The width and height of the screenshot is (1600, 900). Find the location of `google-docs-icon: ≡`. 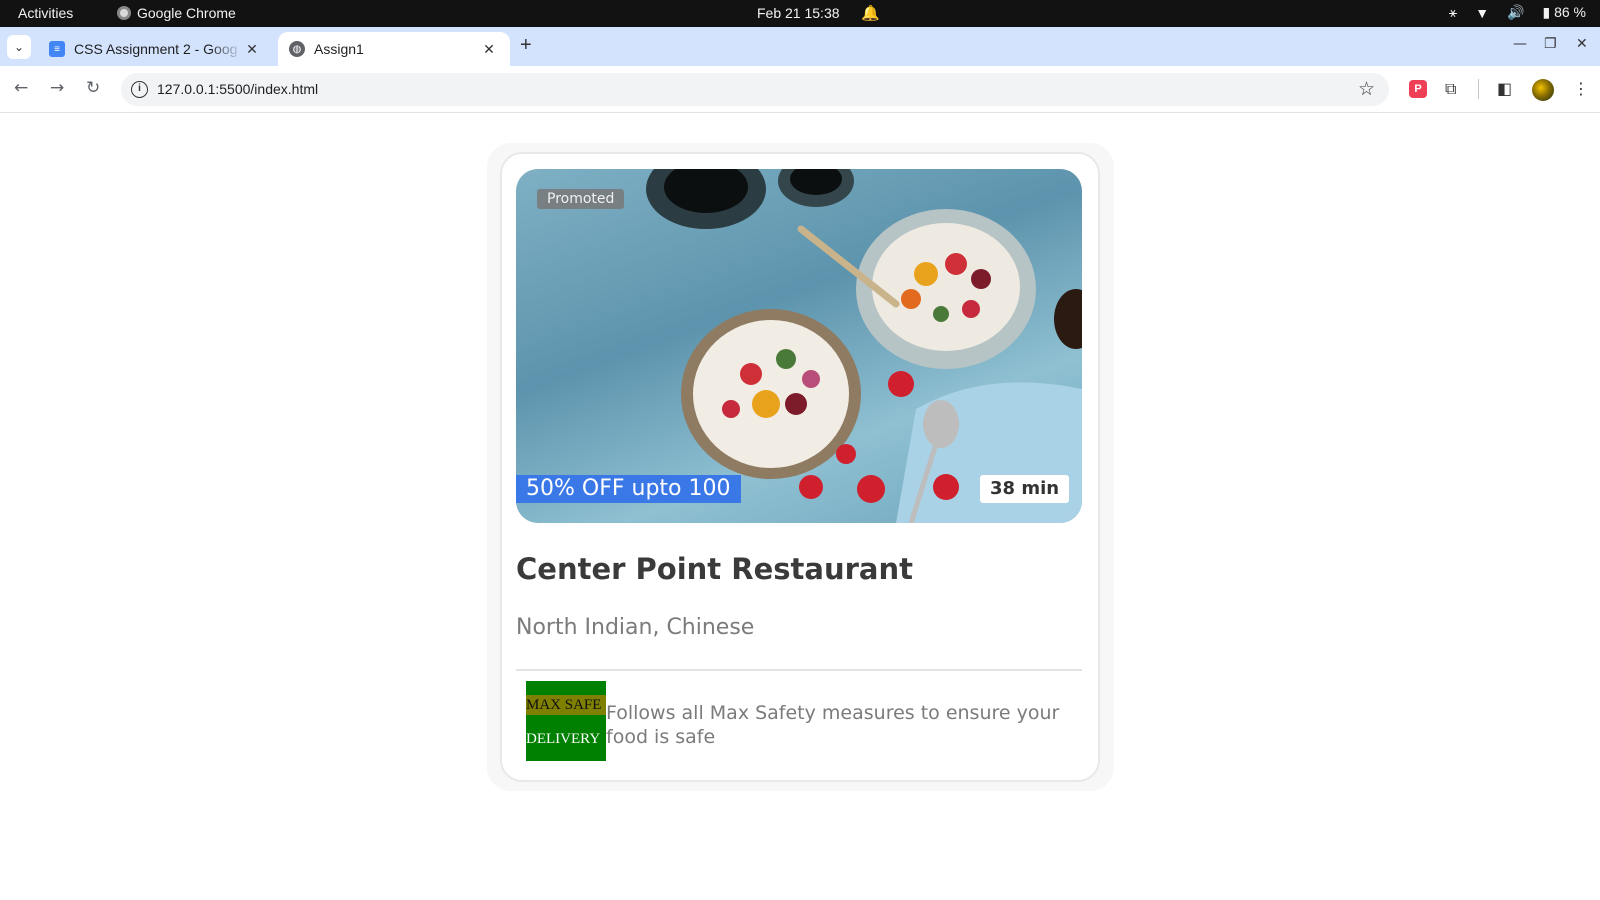

google-docs-icon: ≡ is located at coordinates (57, 49).